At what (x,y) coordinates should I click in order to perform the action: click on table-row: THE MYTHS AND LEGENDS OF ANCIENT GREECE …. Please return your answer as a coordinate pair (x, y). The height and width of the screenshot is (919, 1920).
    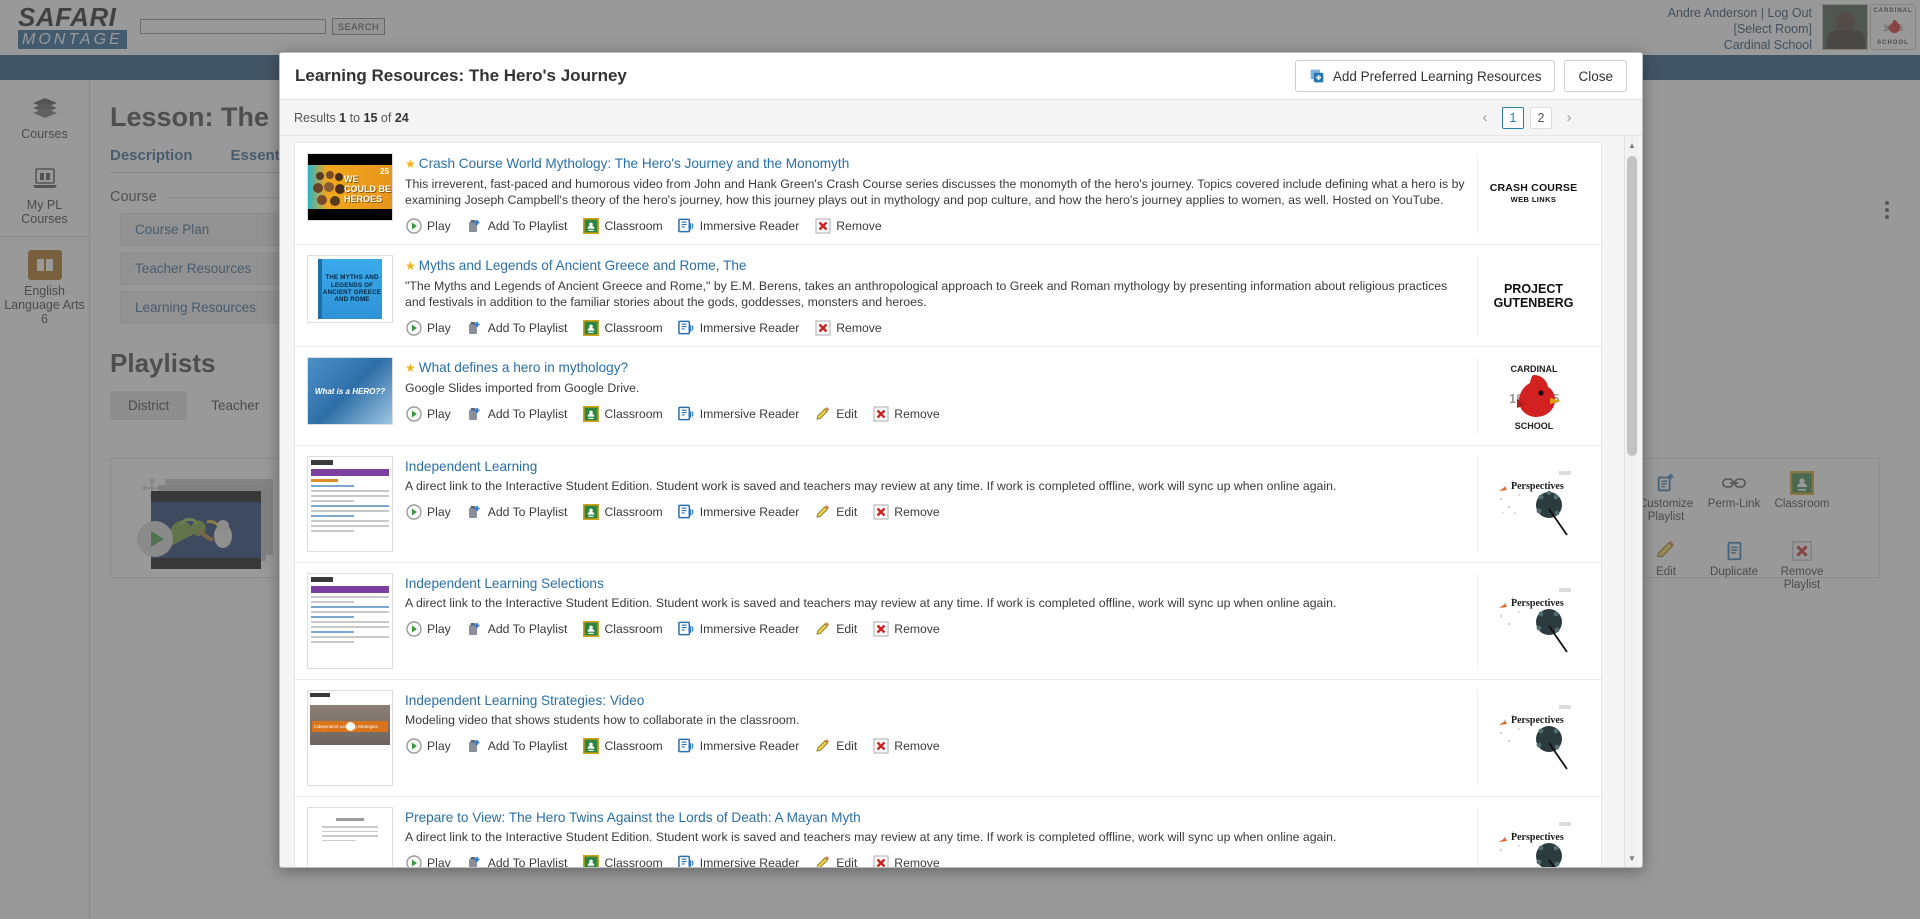
    Looking at the image, I should click on (948, 296).